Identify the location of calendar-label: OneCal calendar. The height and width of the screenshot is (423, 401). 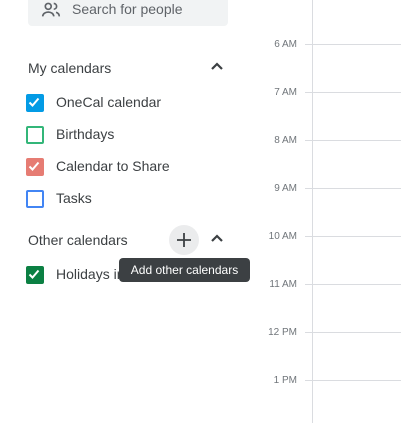
(109, 102).